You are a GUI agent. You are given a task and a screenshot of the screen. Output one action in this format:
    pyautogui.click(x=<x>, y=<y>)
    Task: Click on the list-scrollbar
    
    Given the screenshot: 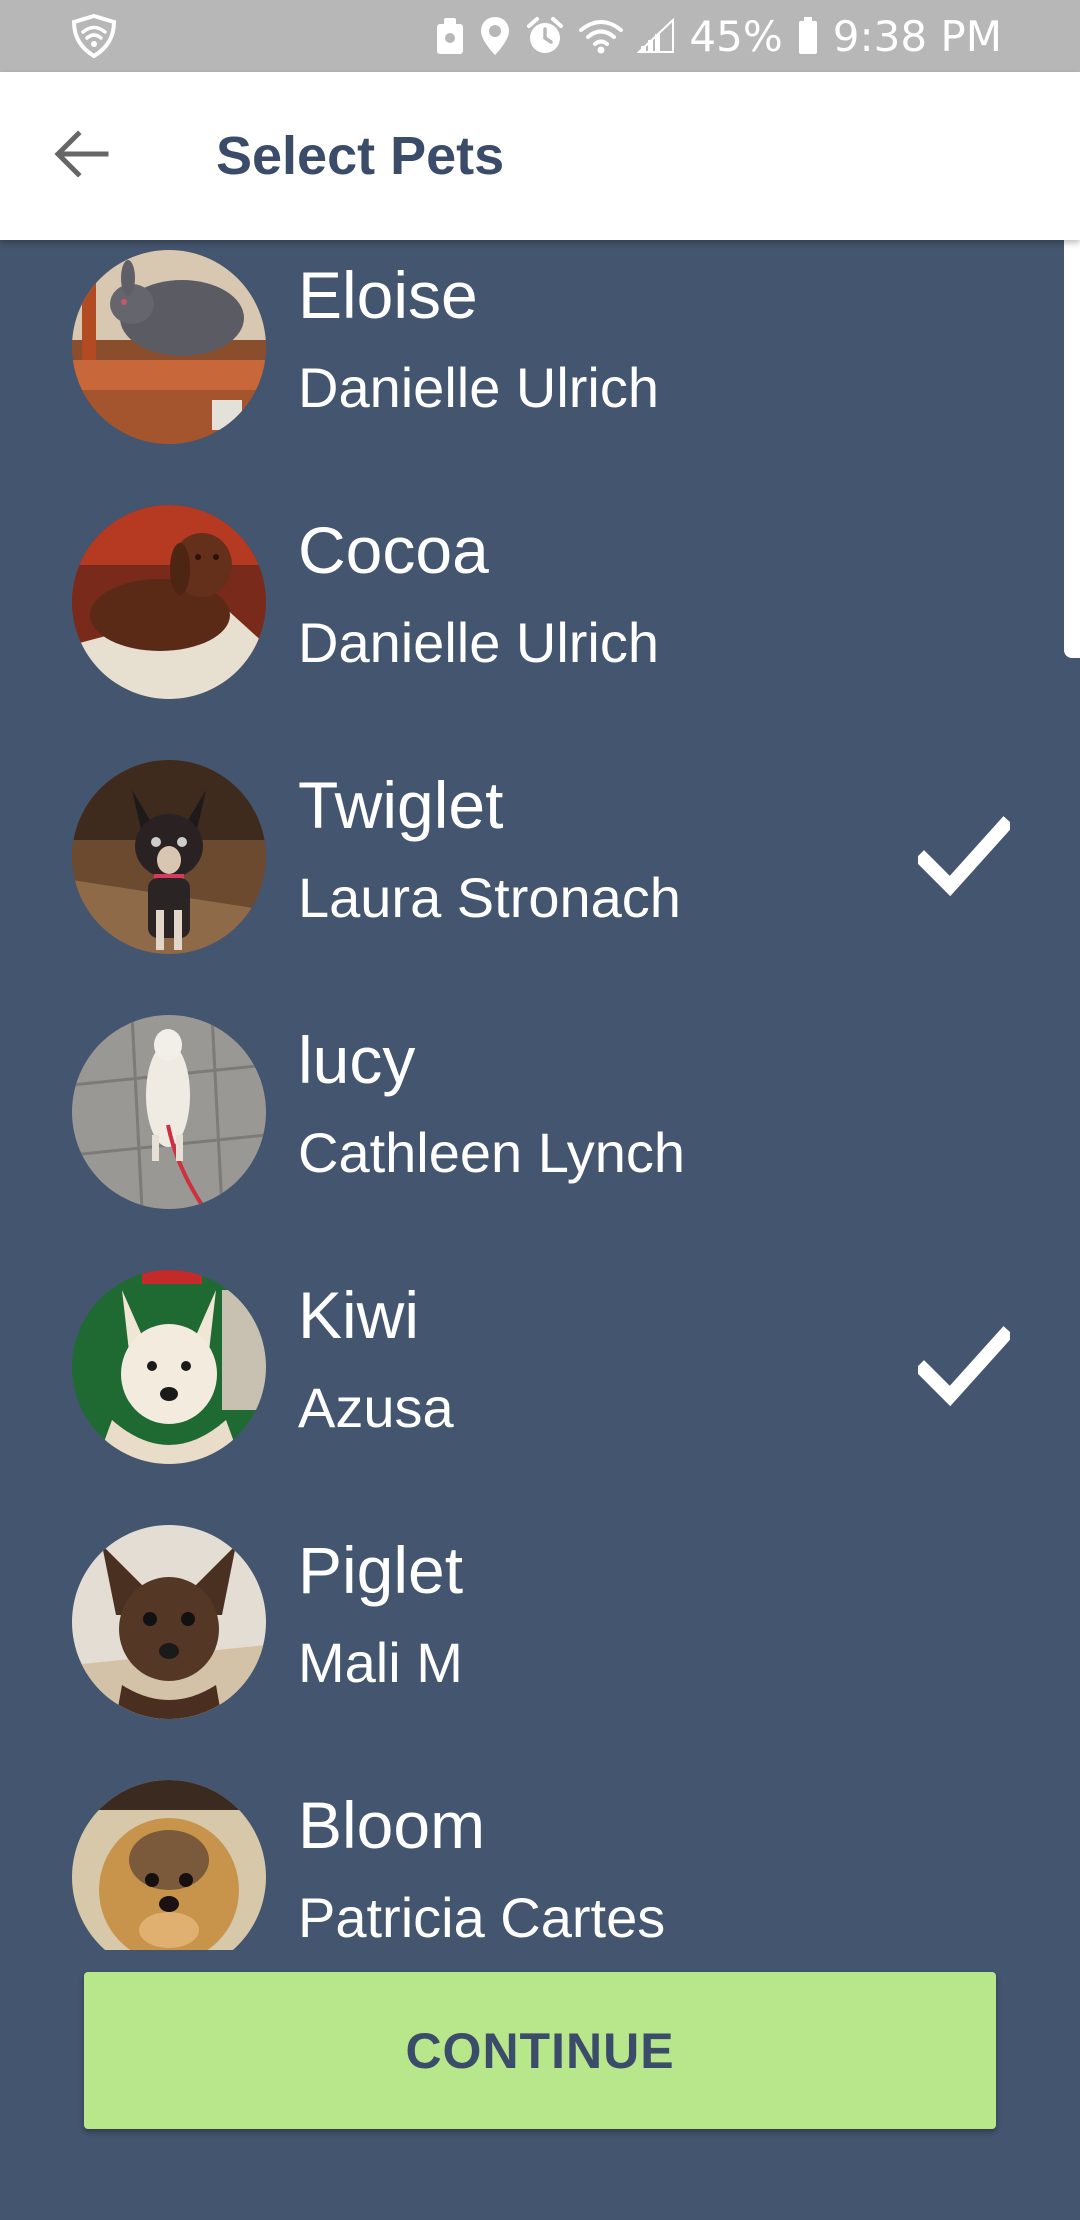 What is the action you would take?
    pyautogui.click(x=1072, y=438)
    